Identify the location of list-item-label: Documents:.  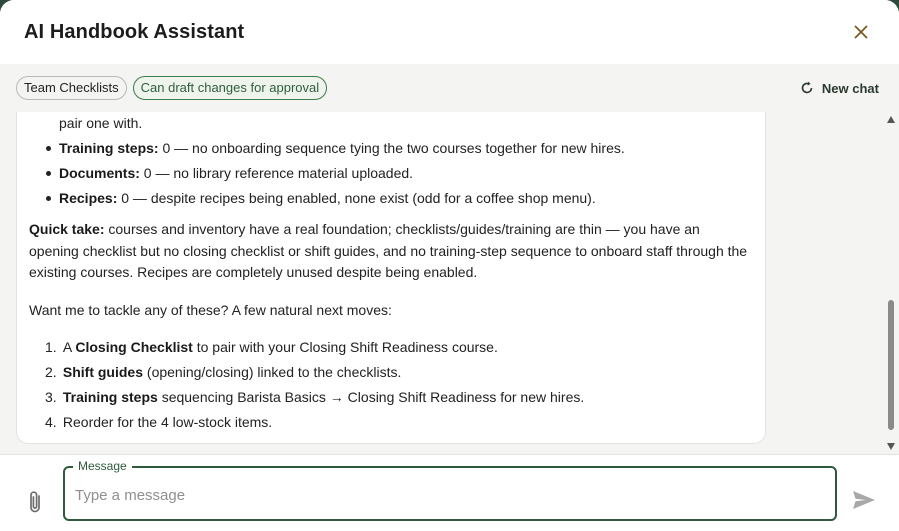
(99, 173).